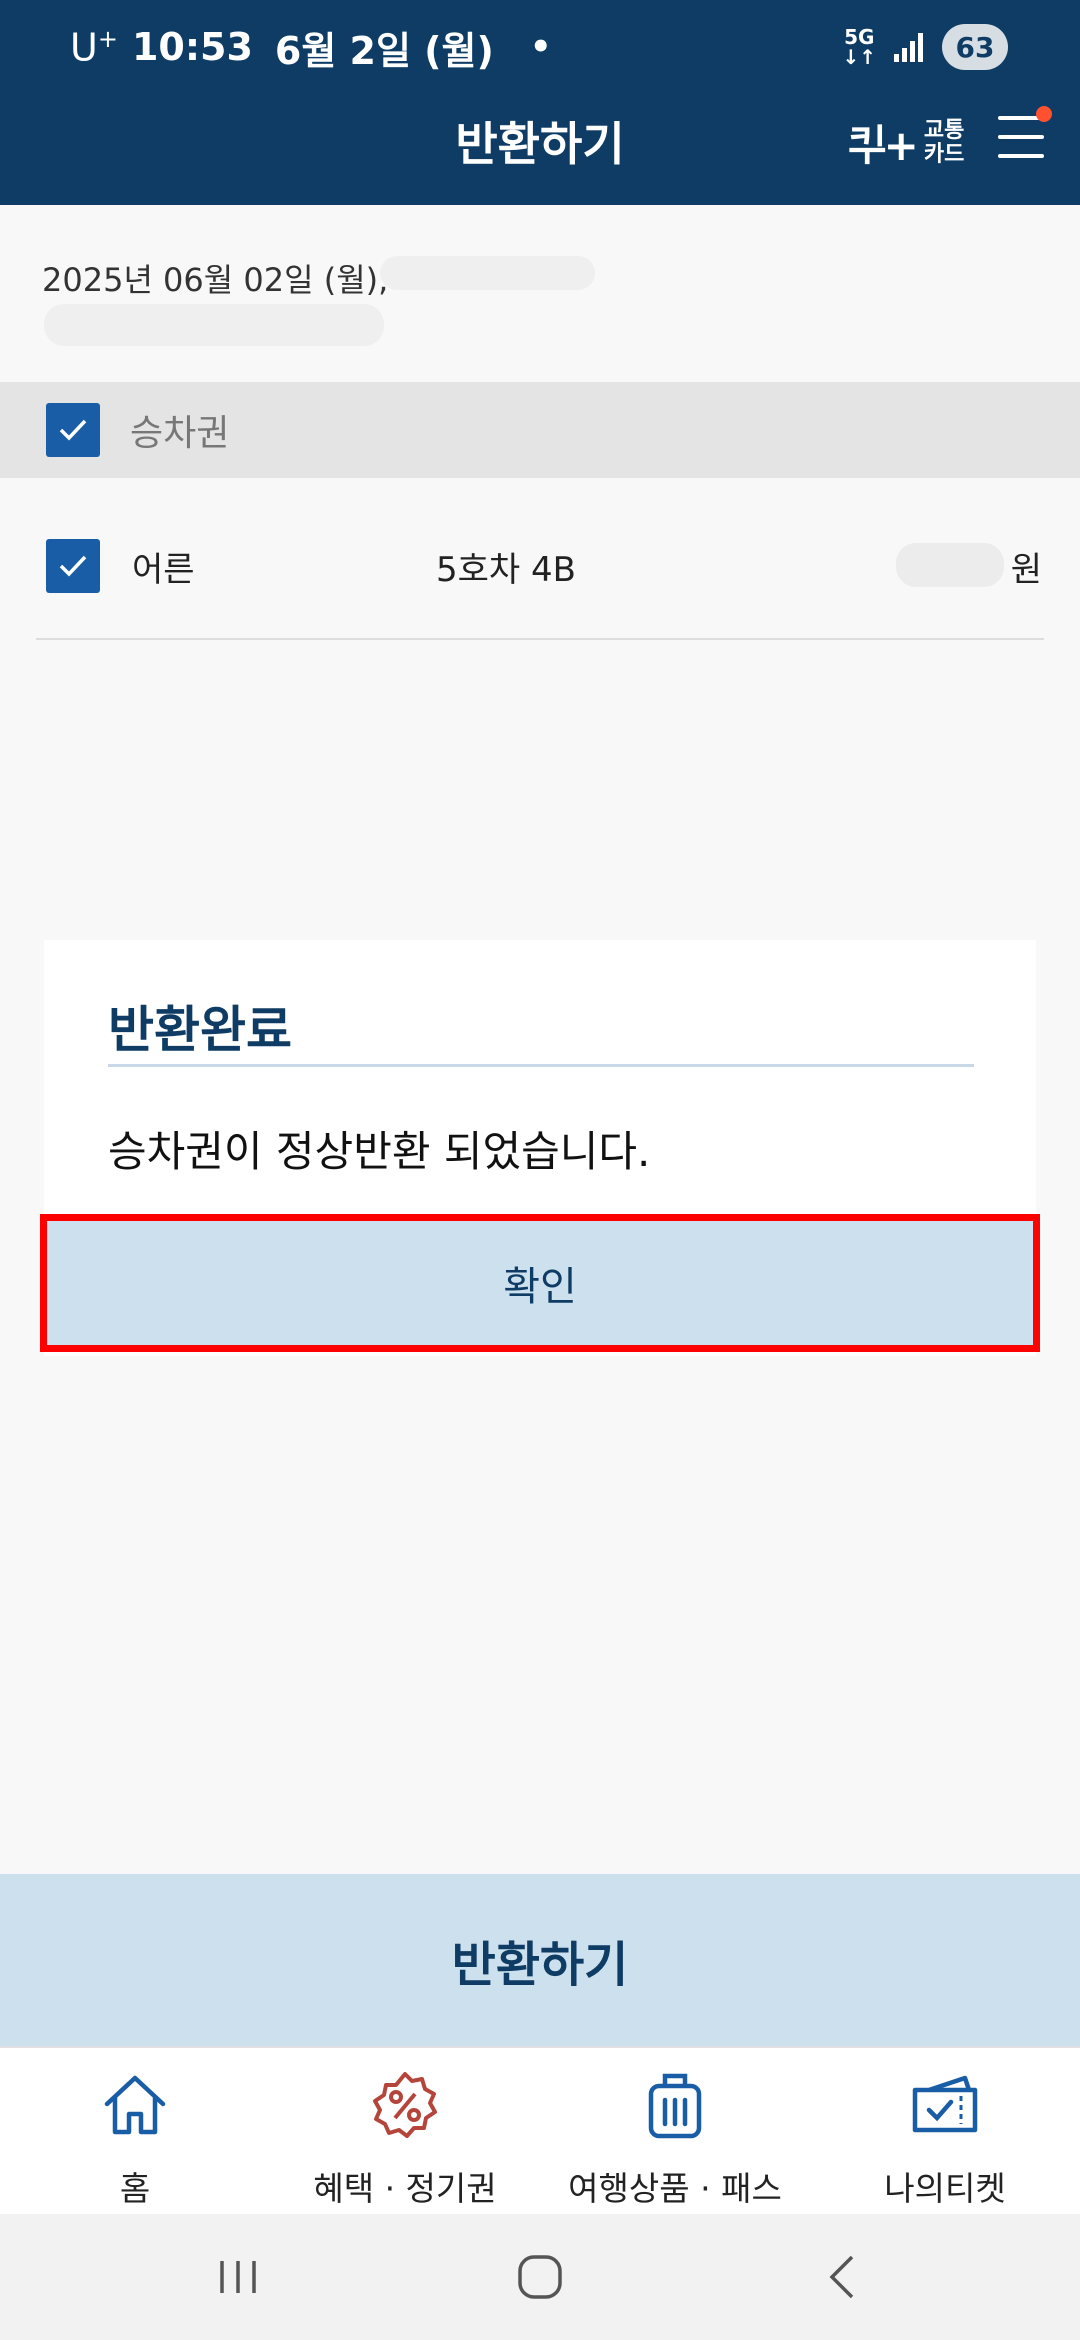  I want to click on home-icon, so click(135, 2105).